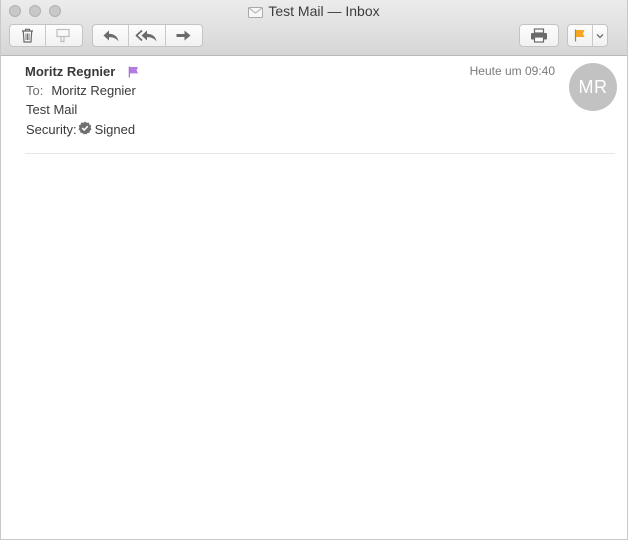  I want to click on reply-all-icon, so click(147, 36).